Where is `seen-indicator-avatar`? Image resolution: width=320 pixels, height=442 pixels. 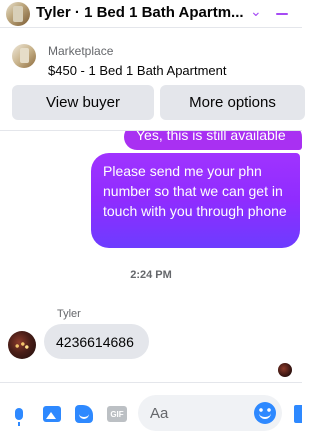
seen-indicator-avatar is located at coordinates (285, 370).